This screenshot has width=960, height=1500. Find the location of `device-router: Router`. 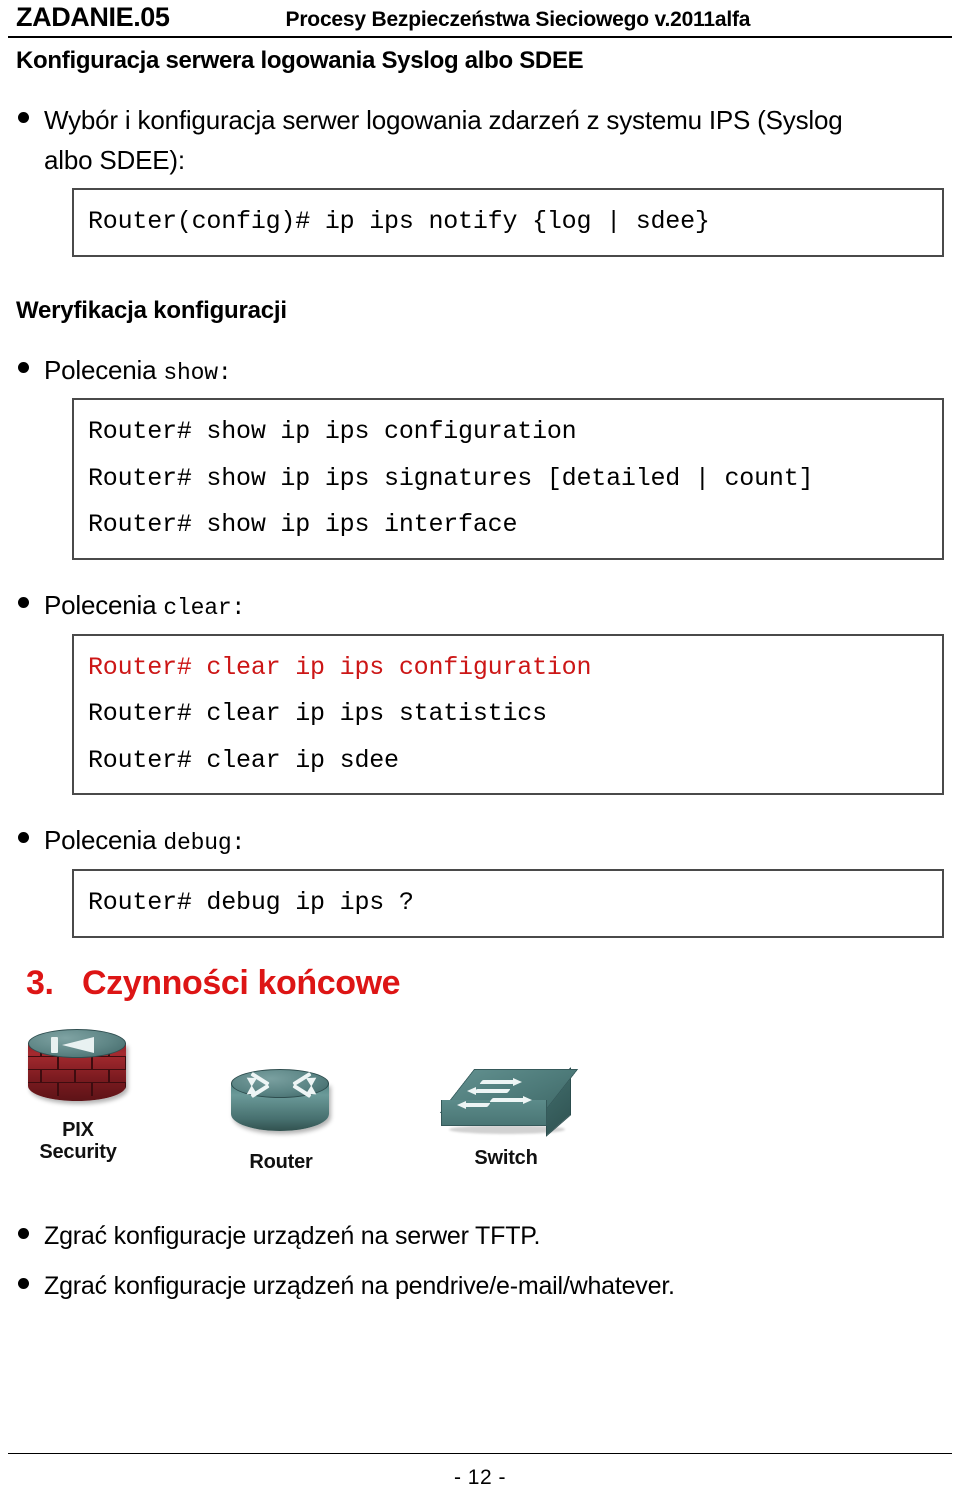

device-router: Router is located at coordinates (281, 1120).